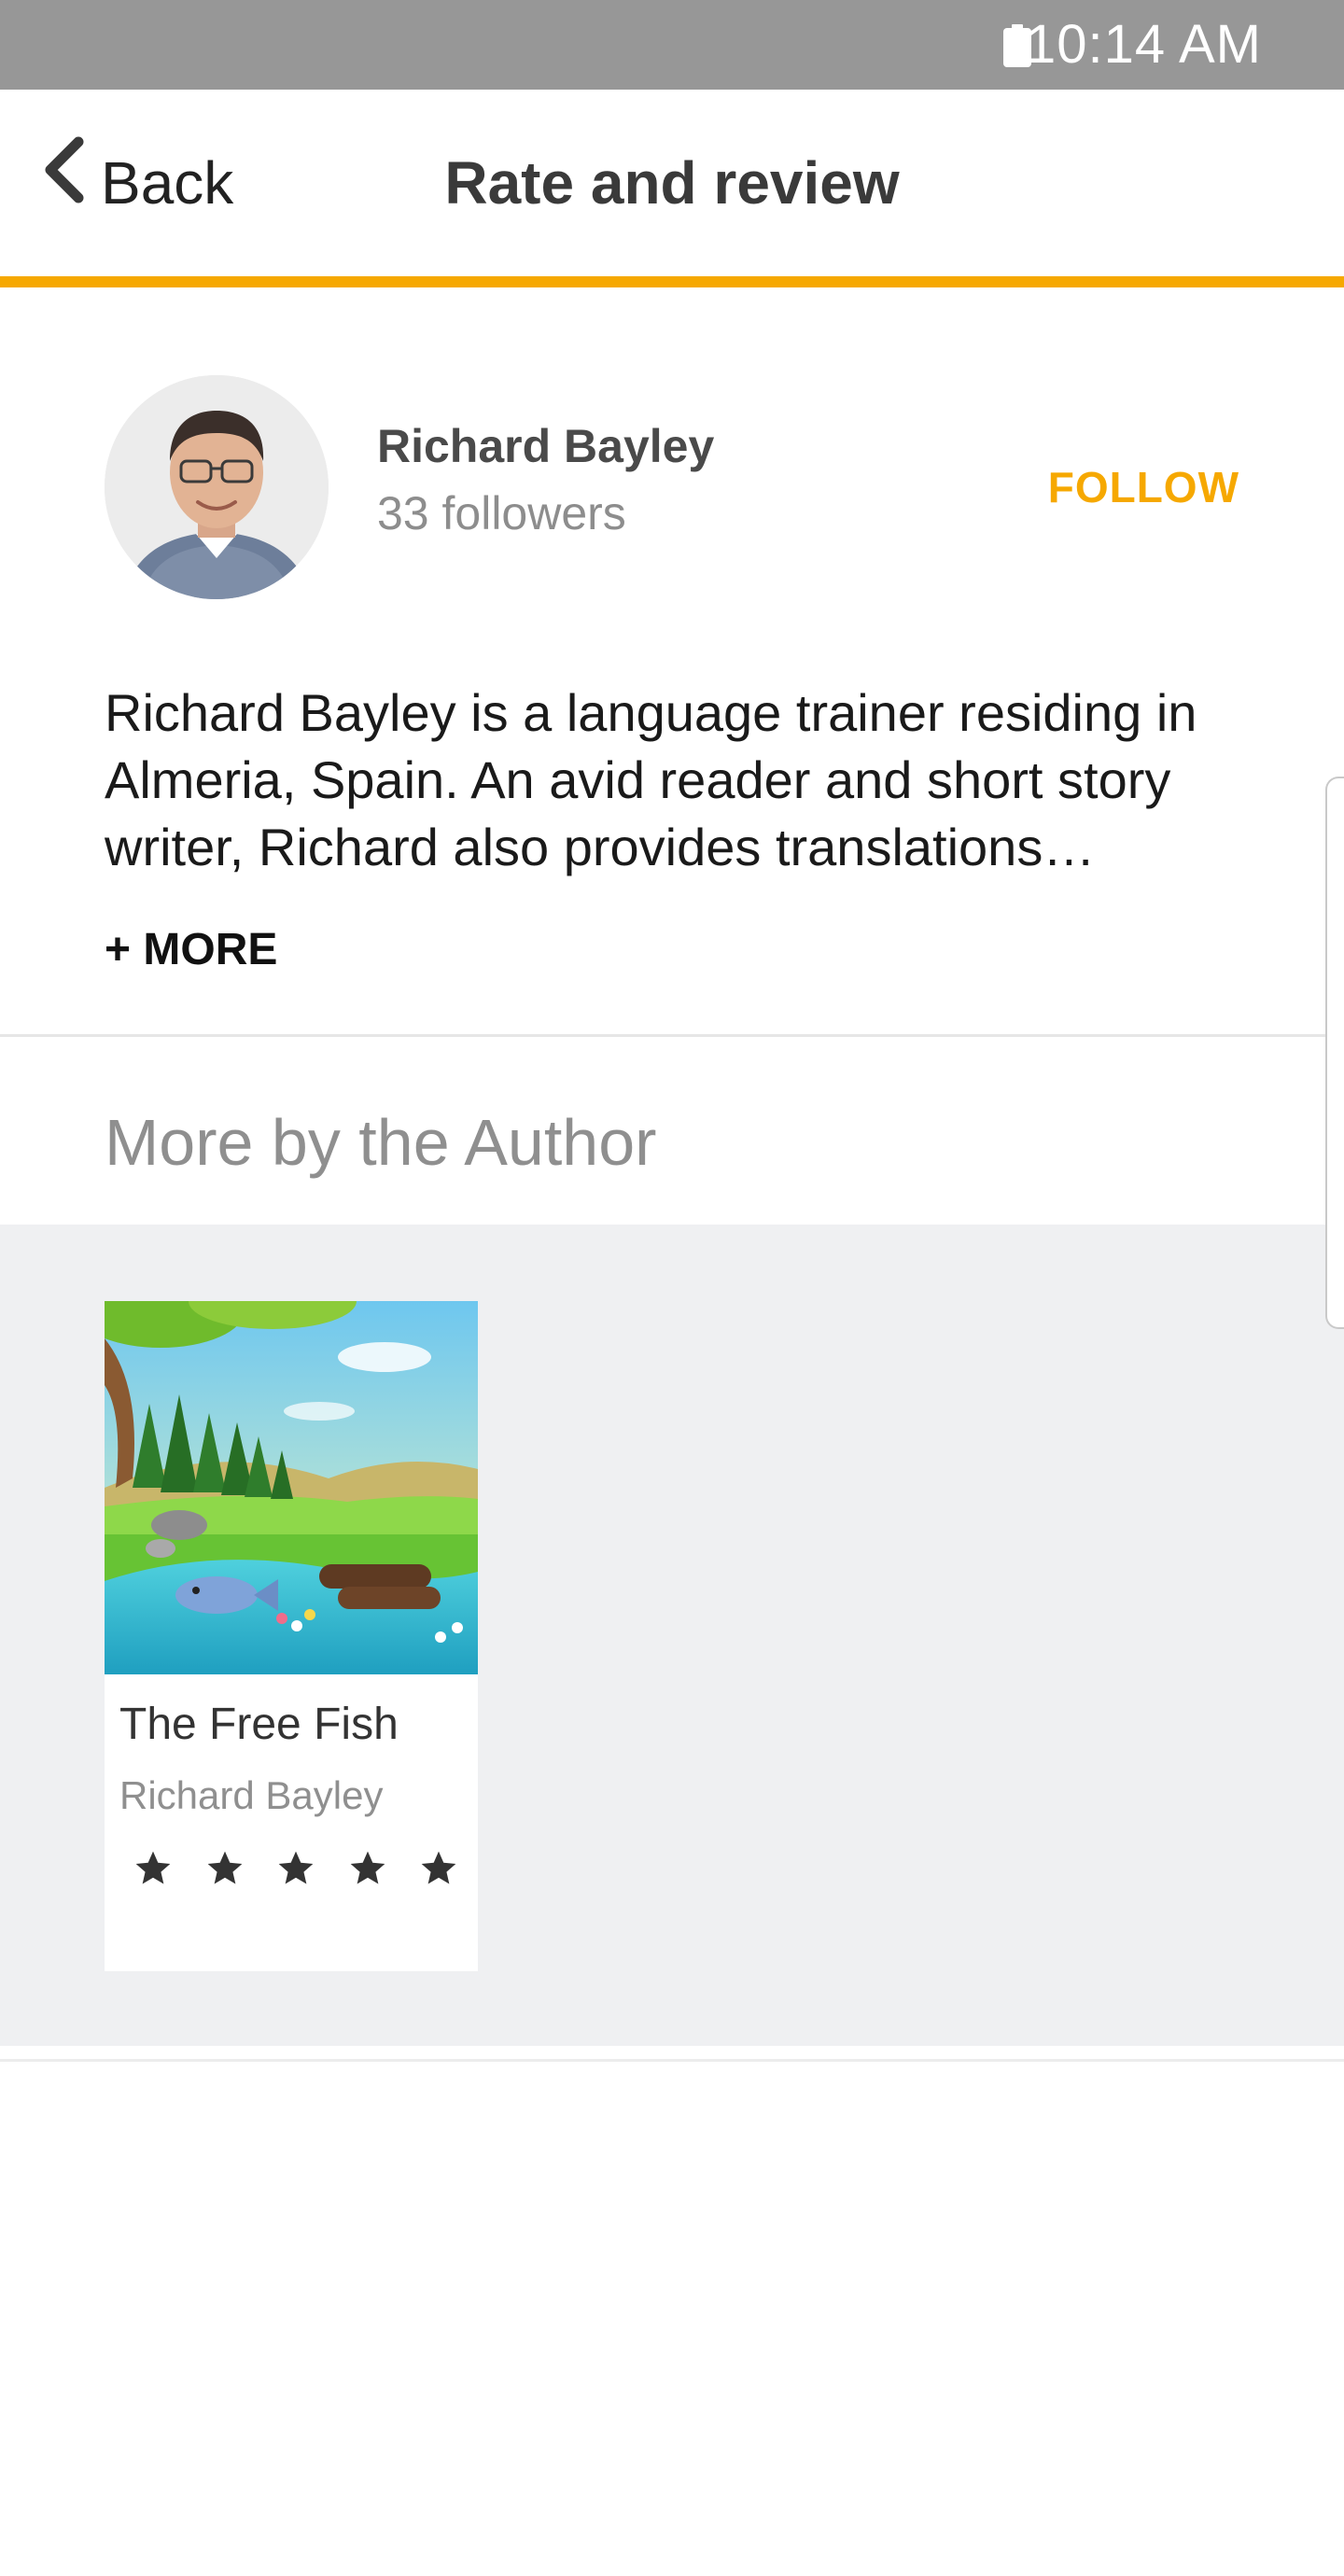 The image size is (1344, 2576). What do you see at coordinates (1143, 44) in the screenshot?
I see `status-time: 10:14 AM` at bounding box center [1143, 44].